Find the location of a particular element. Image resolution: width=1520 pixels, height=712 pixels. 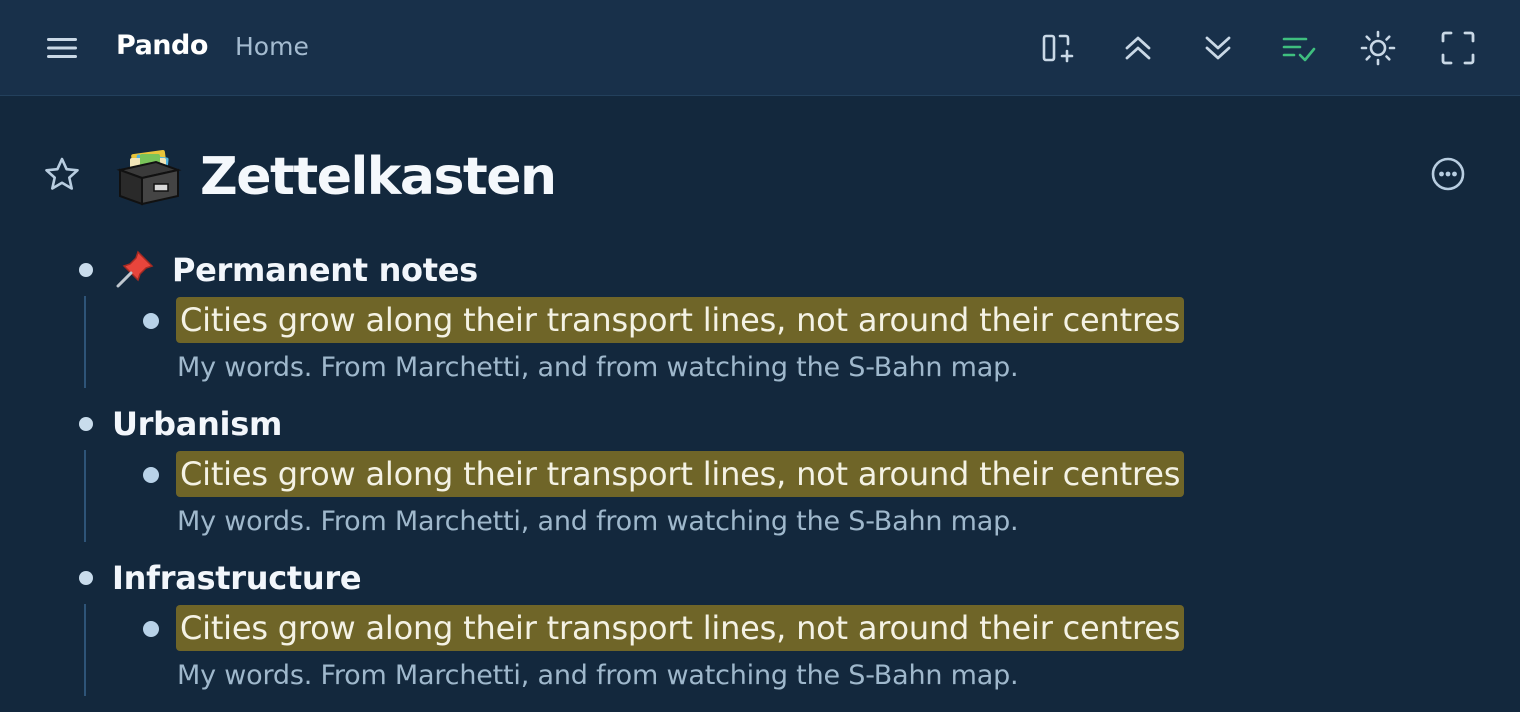

expand-all-icon is located at coordinates (1218, 48).